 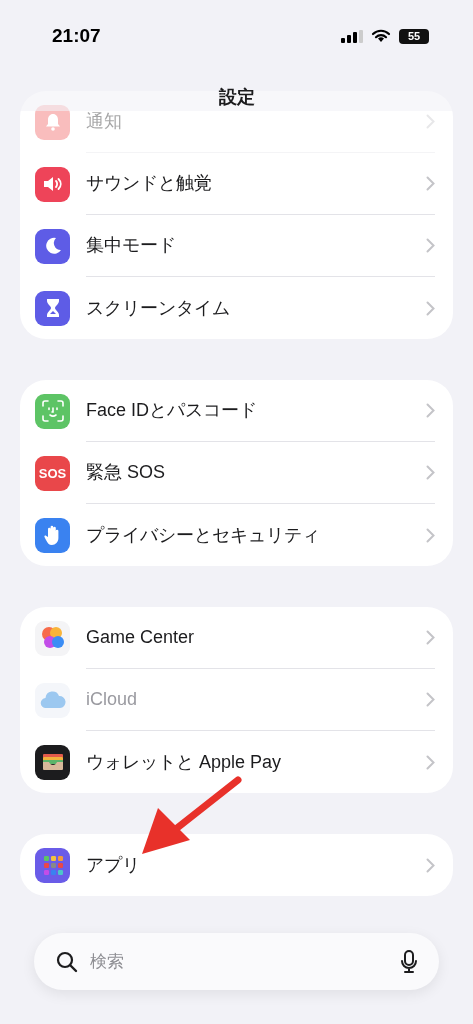 I want to click on settings-row: アプリ, so click(x=236, y=865).